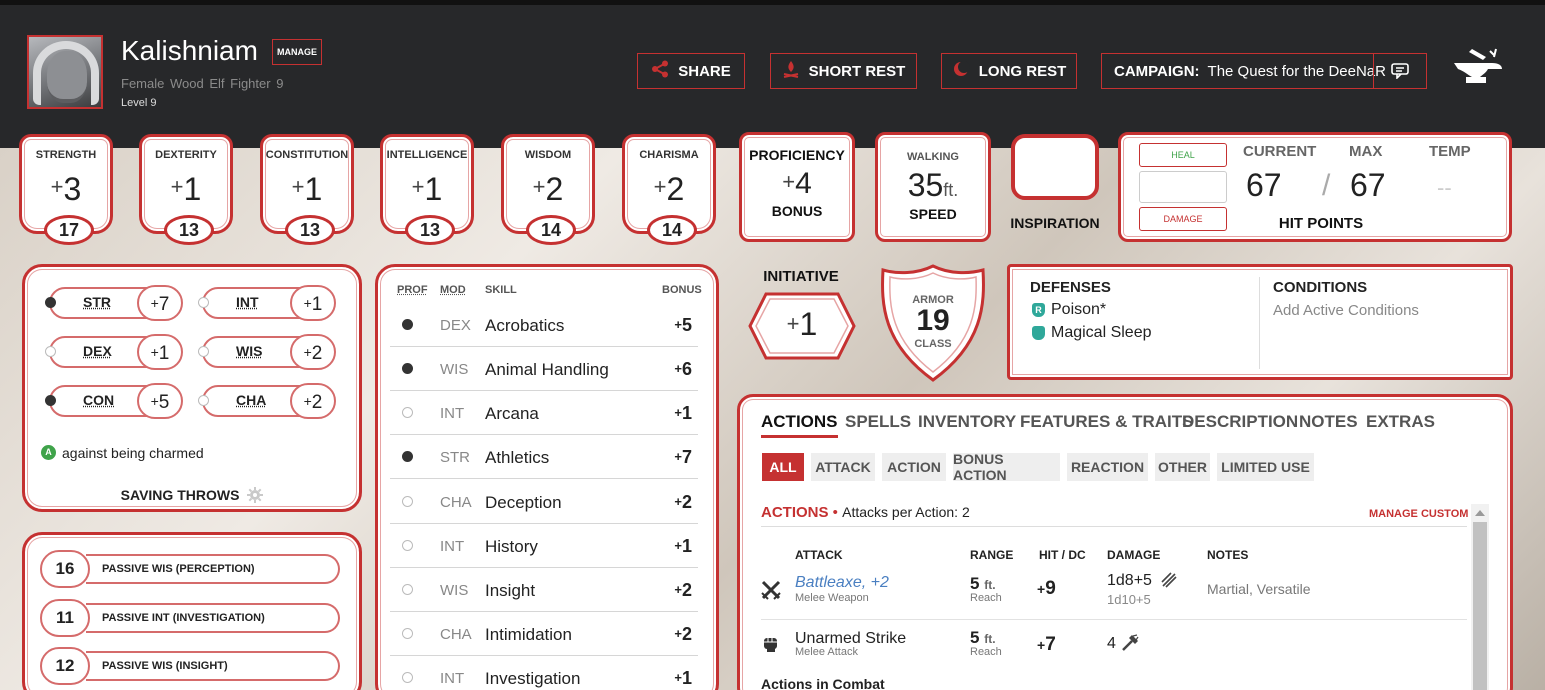 The height and width of the screenshot is (690, 1545). I want to click on skill-row: WIS Insight +2, so click(544, 590).